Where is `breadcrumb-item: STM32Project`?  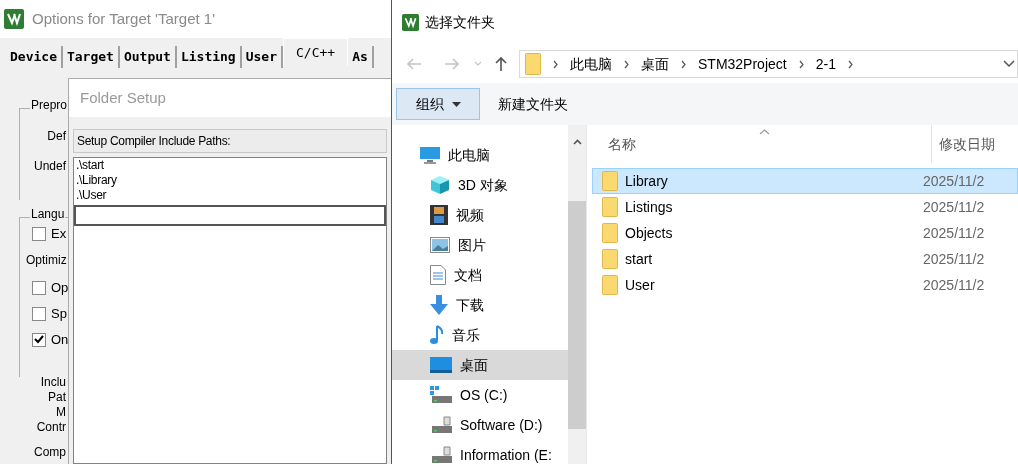
breadcrumb-item: STM32Project is located at coordinates (742, 64).